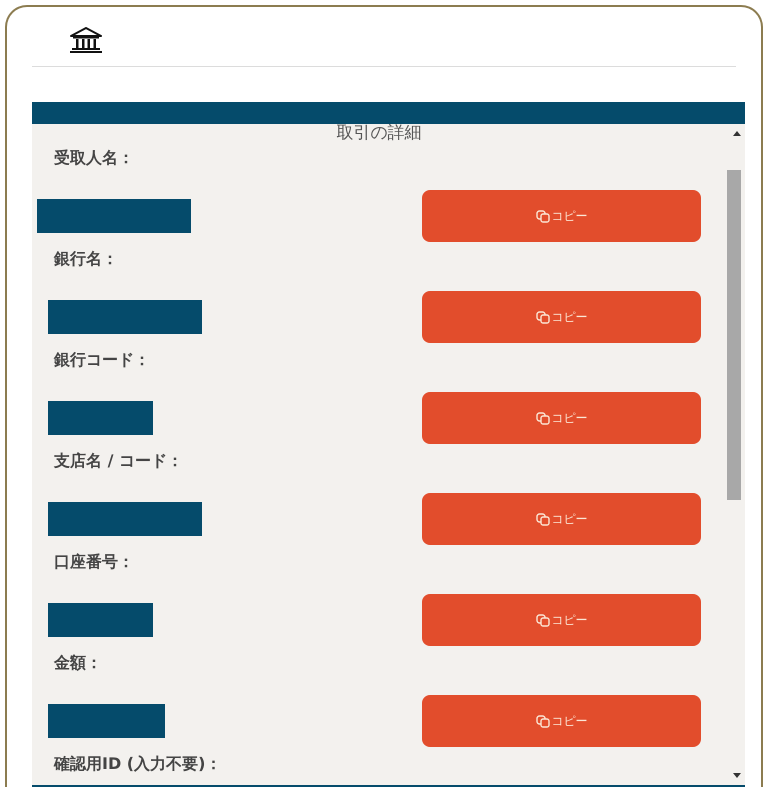 Image resolution: width=766 pixels, height=787 pixels. What do you see at coordinates (85, 259) in the screenshot?
I see `field-label: 銀行名：` at bounding box center [85, 259].